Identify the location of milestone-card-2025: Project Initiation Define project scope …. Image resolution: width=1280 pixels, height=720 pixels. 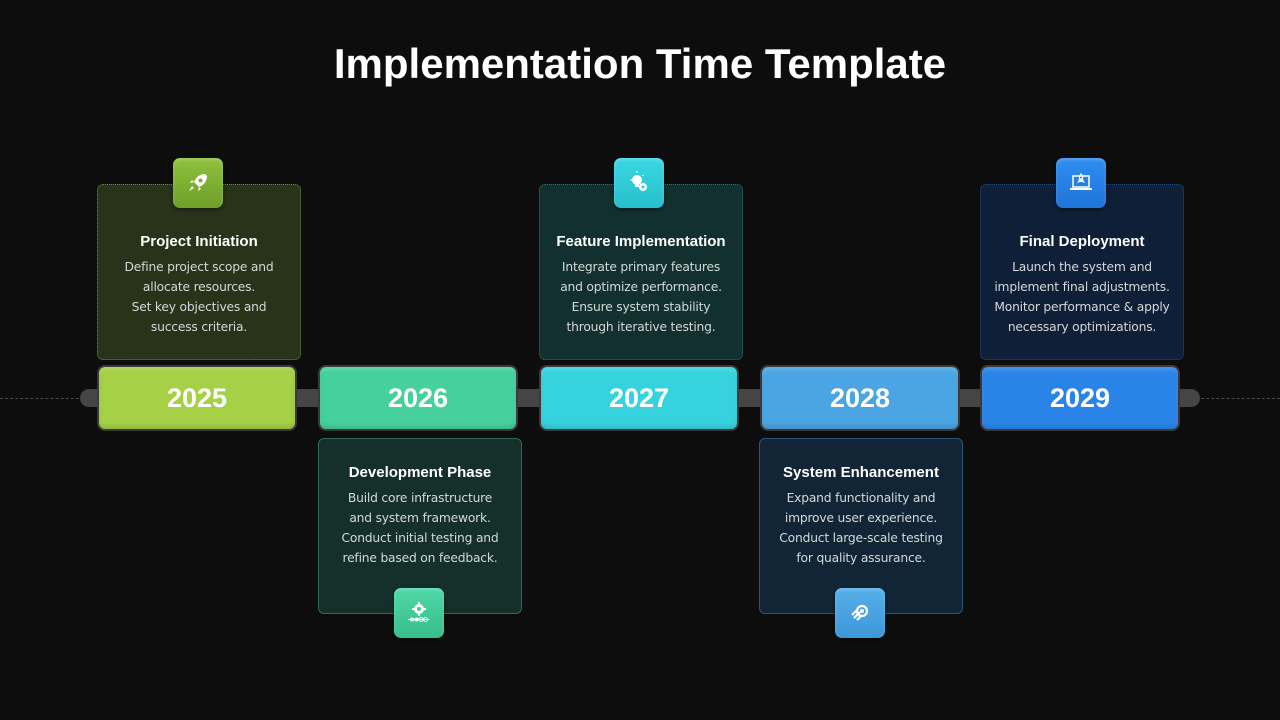
(199, 272).